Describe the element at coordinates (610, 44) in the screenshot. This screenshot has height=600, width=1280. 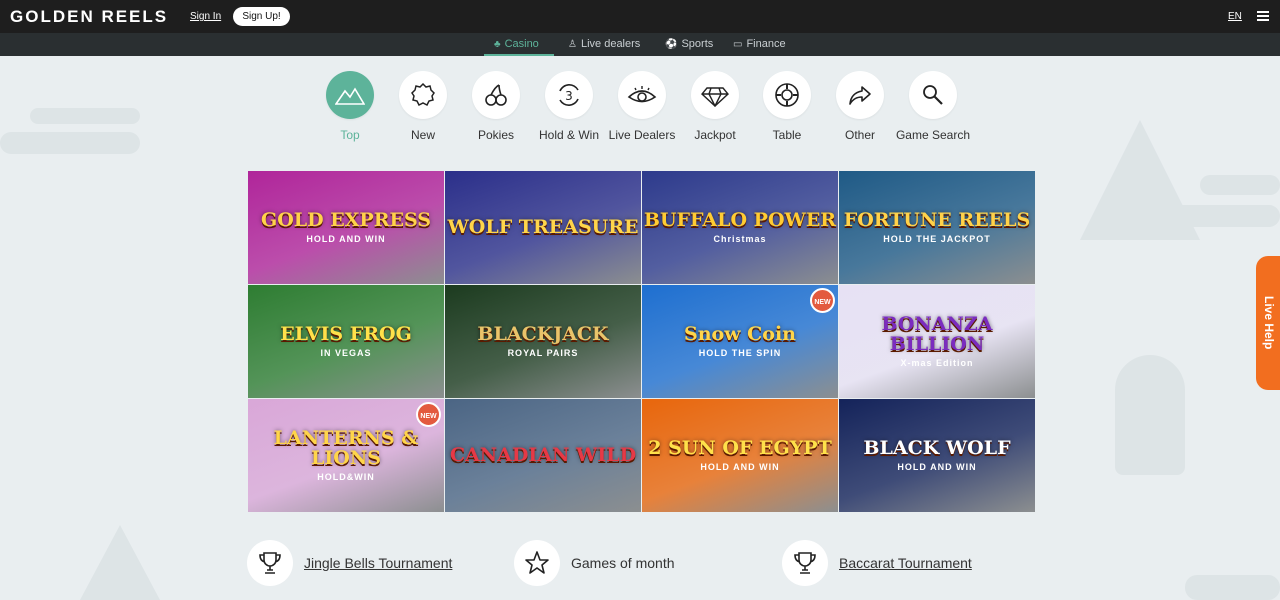
I see `tab-label: Live dealers` at that location.